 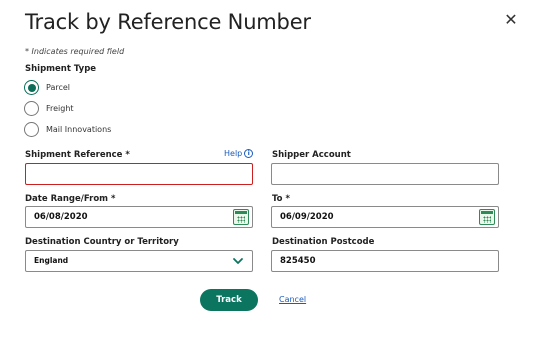 What do you see at coordinates (292, 299) in the screenshot?
I see `cancel-link: Cancel` at bounding box center [292, 299].